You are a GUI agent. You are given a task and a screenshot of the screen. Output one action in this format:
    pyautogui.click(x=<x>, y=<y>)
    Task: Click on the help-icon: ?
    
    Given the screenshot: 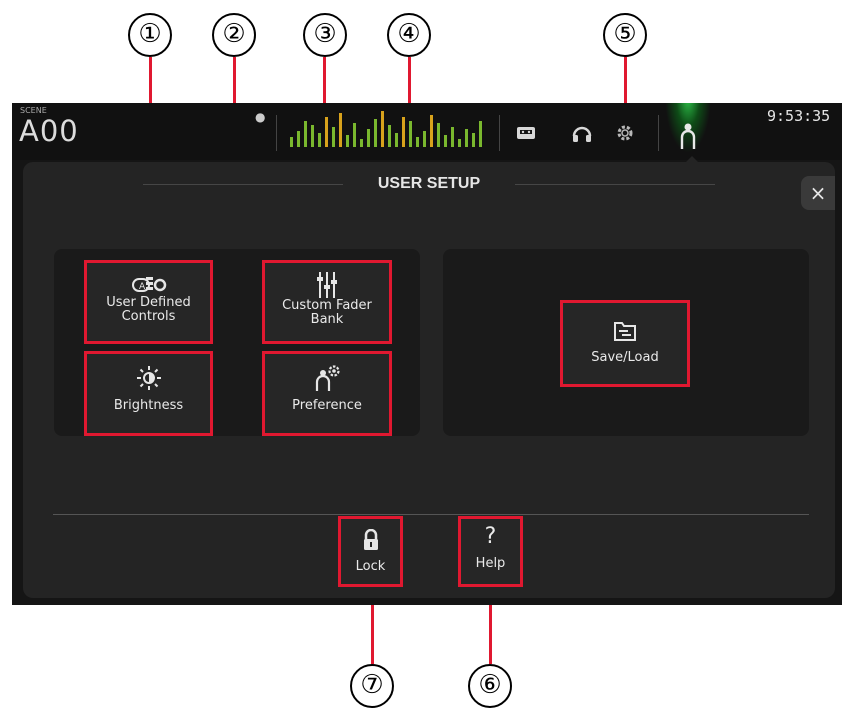 What is the action you would take?
    pyautogui.click(x=490, y=536)
    